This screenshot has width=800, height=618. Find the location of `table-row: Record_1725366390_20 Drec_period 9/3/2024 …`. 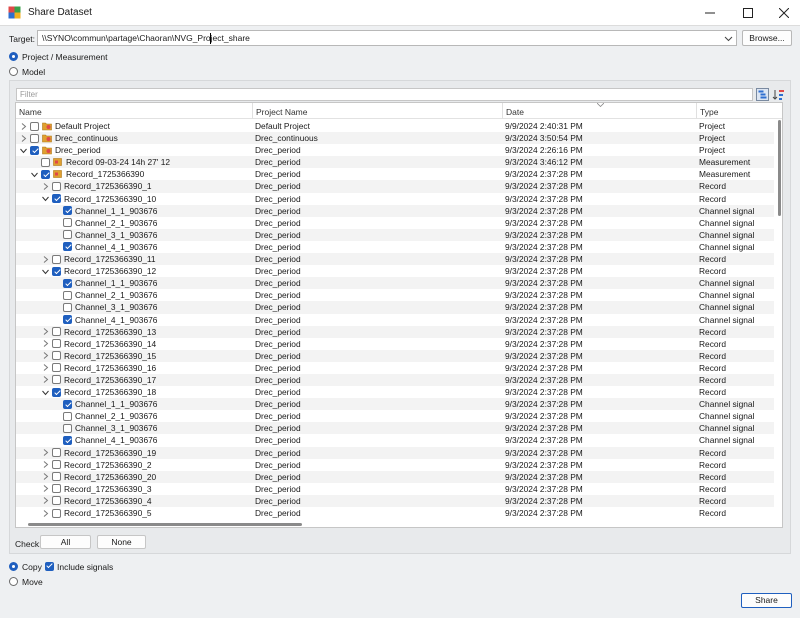

table-row: Record_1725366390_20 Drec_period 9/3/2024 … is located at coordinates (395, 476).